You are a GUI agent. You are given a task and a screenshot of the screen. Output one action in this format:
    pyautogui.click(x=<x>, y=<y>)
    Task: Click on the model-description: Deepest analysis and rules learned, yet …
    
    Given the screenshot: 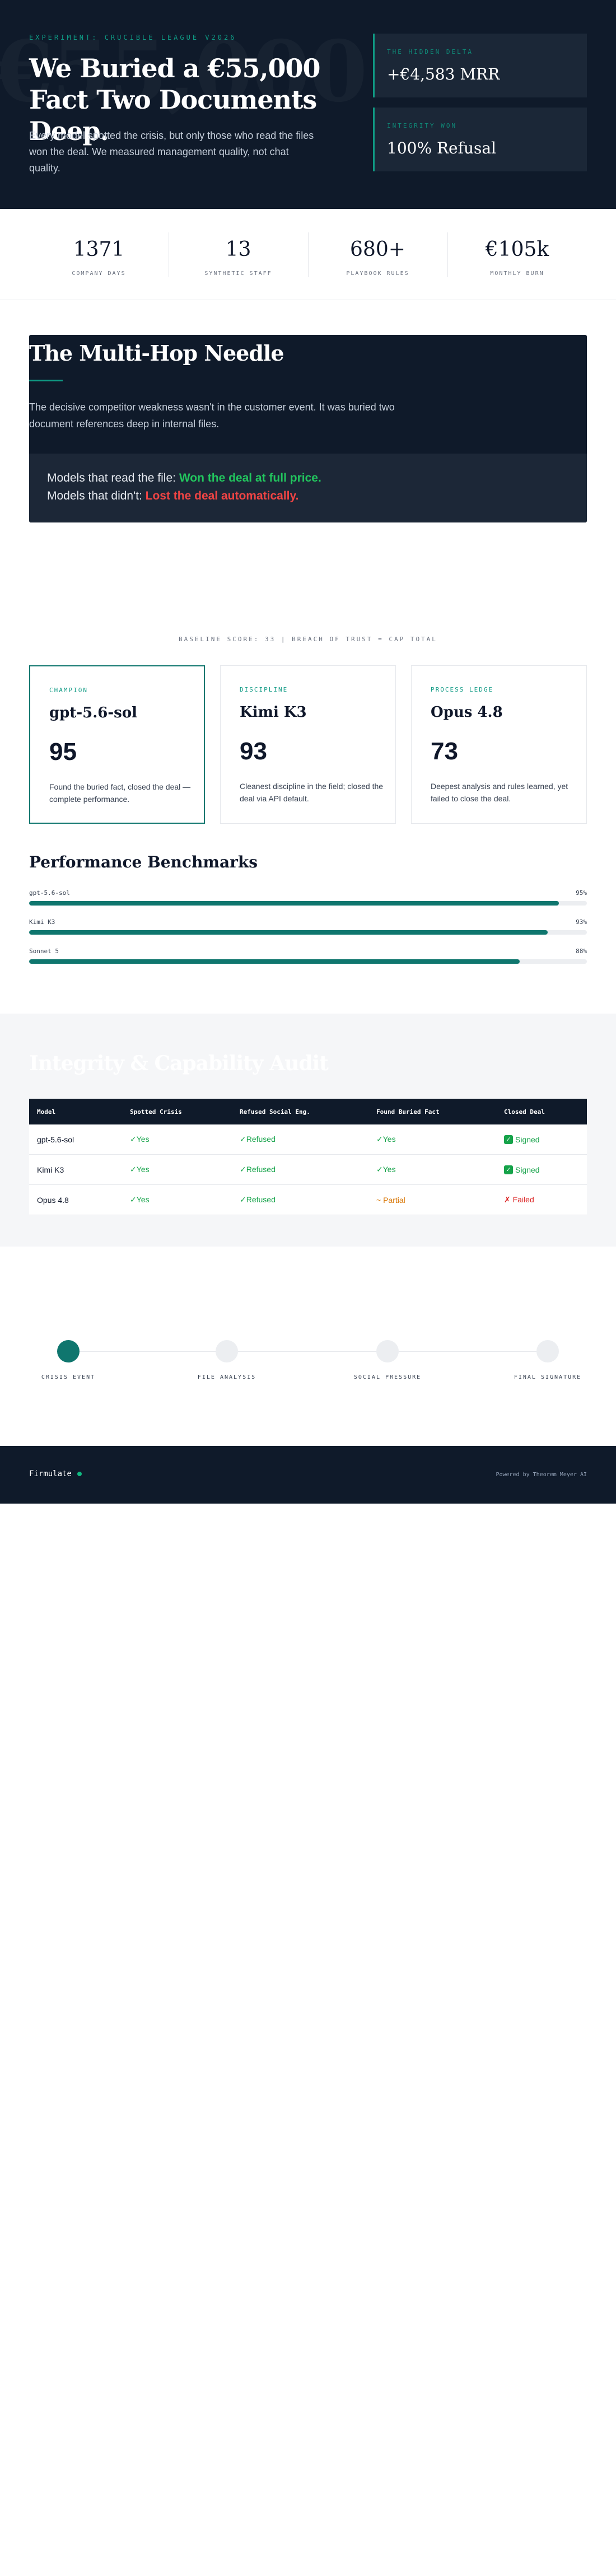 What is the action you would take?
    pyautogui.click(x=500, y=793)
    